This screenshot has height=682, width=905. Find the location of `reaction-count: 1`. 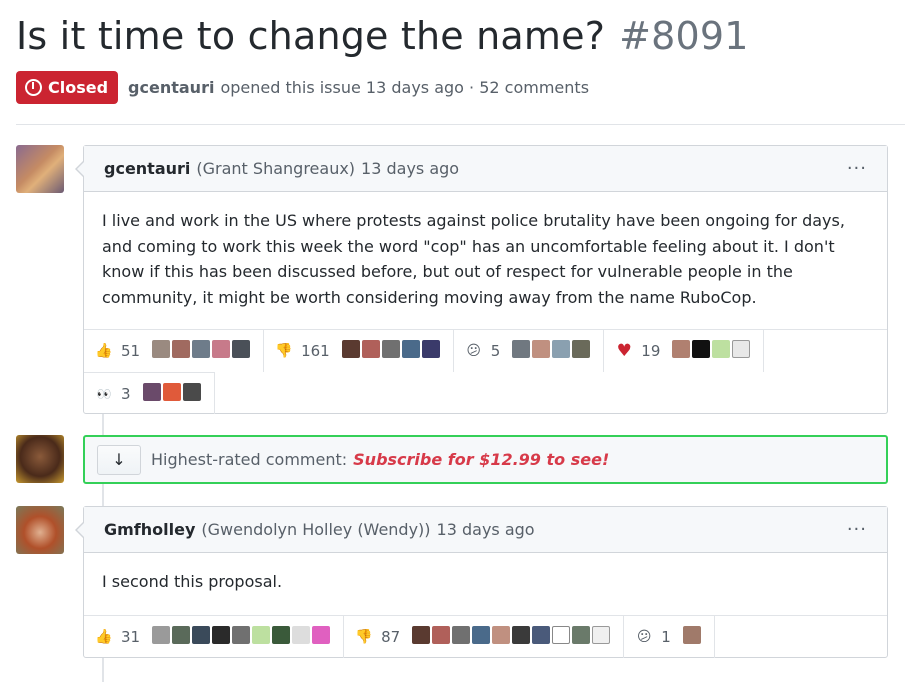

reaction-count: 1 is located at coordinates (666, 637).